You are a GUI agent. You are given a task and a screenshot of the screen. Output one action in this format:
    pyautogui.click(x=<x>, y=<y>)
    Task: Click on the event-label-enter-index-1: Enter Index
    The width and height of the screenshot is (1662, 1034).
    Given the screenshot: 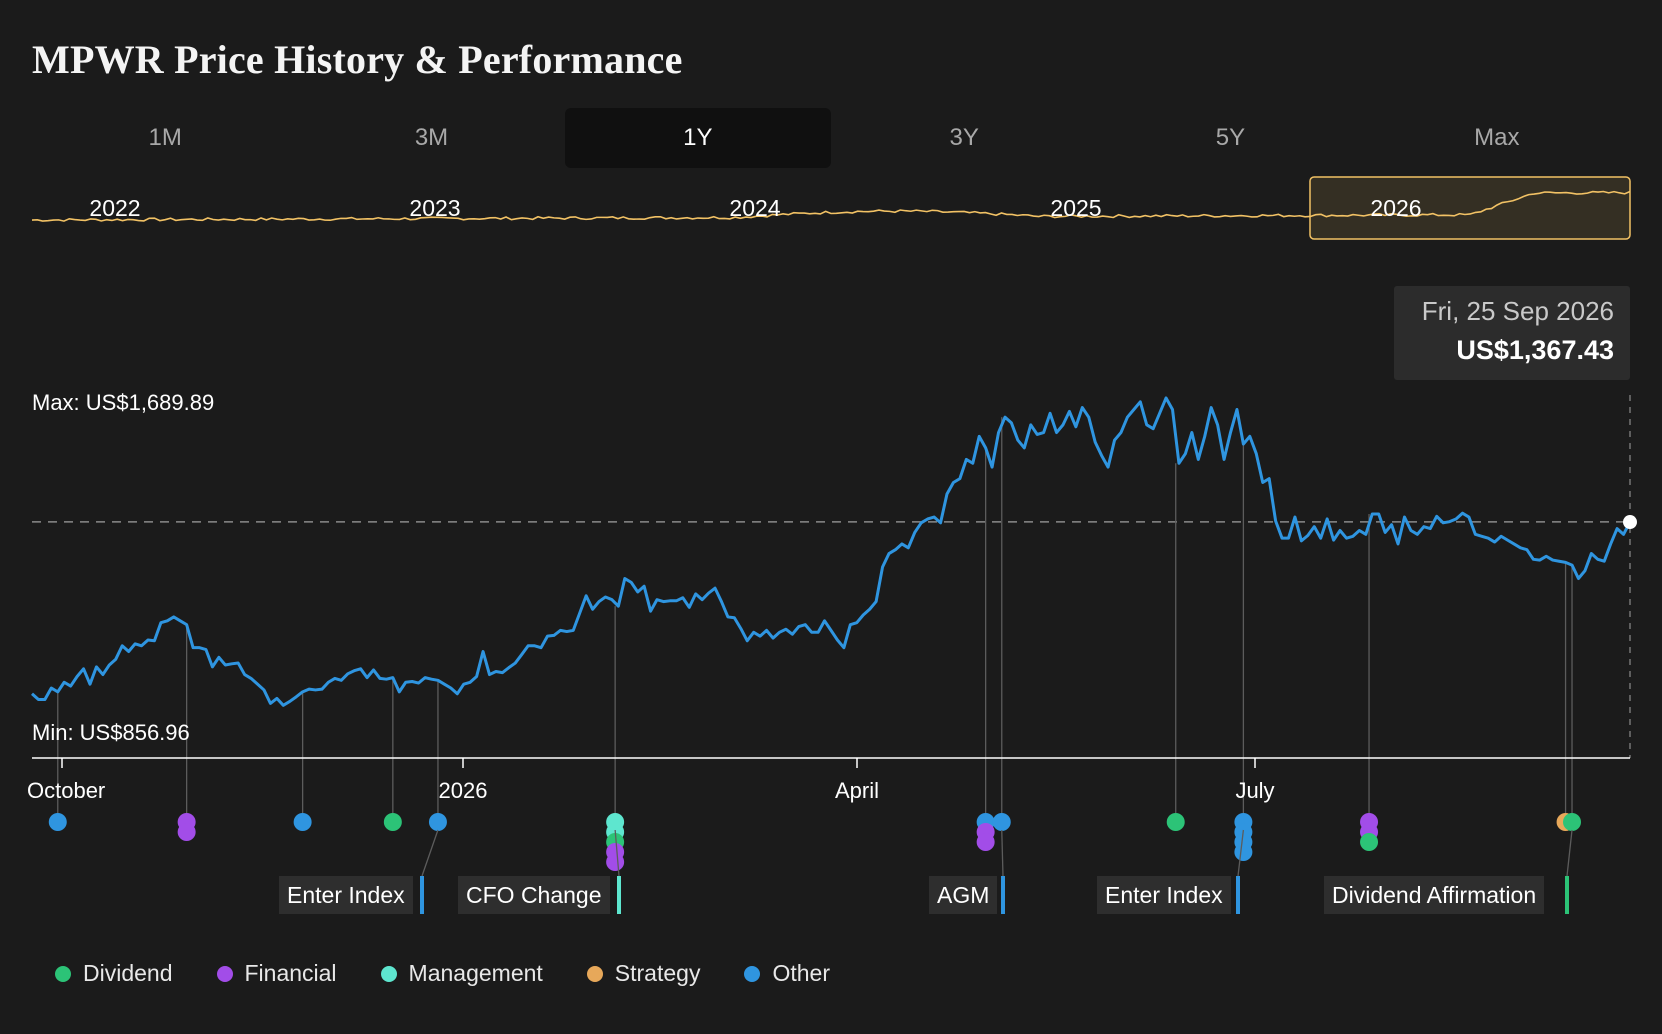 What is the action you would take?
    pyautogui.click(x=346, y=895)
    